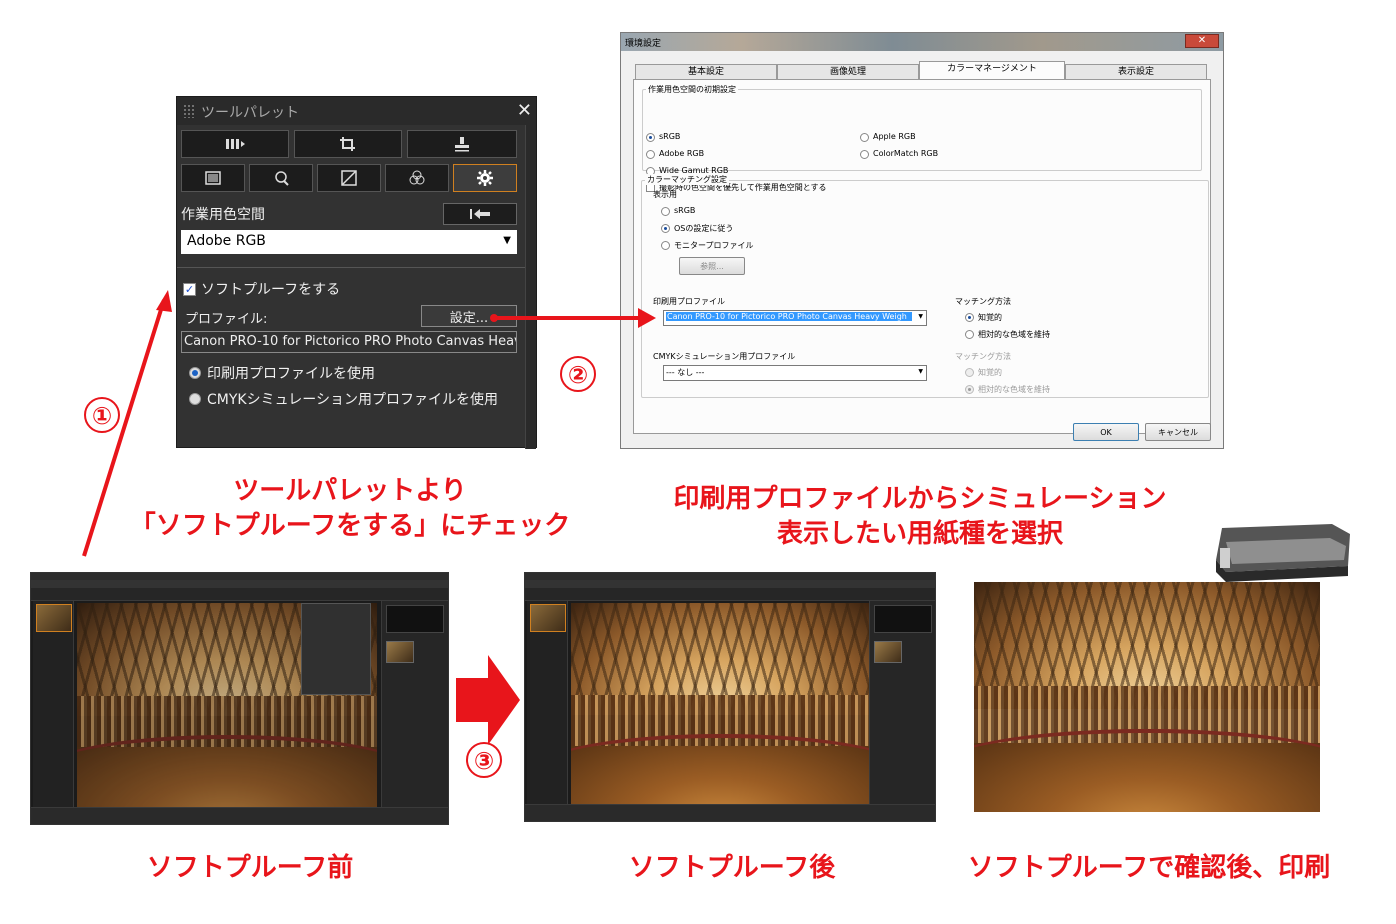  What do you see at coordinates (920, 499) in the screenshot?
I see `caption-2-line-1: 印刷用プロファイルからシミュレーション` at bounding box center [920, 499].